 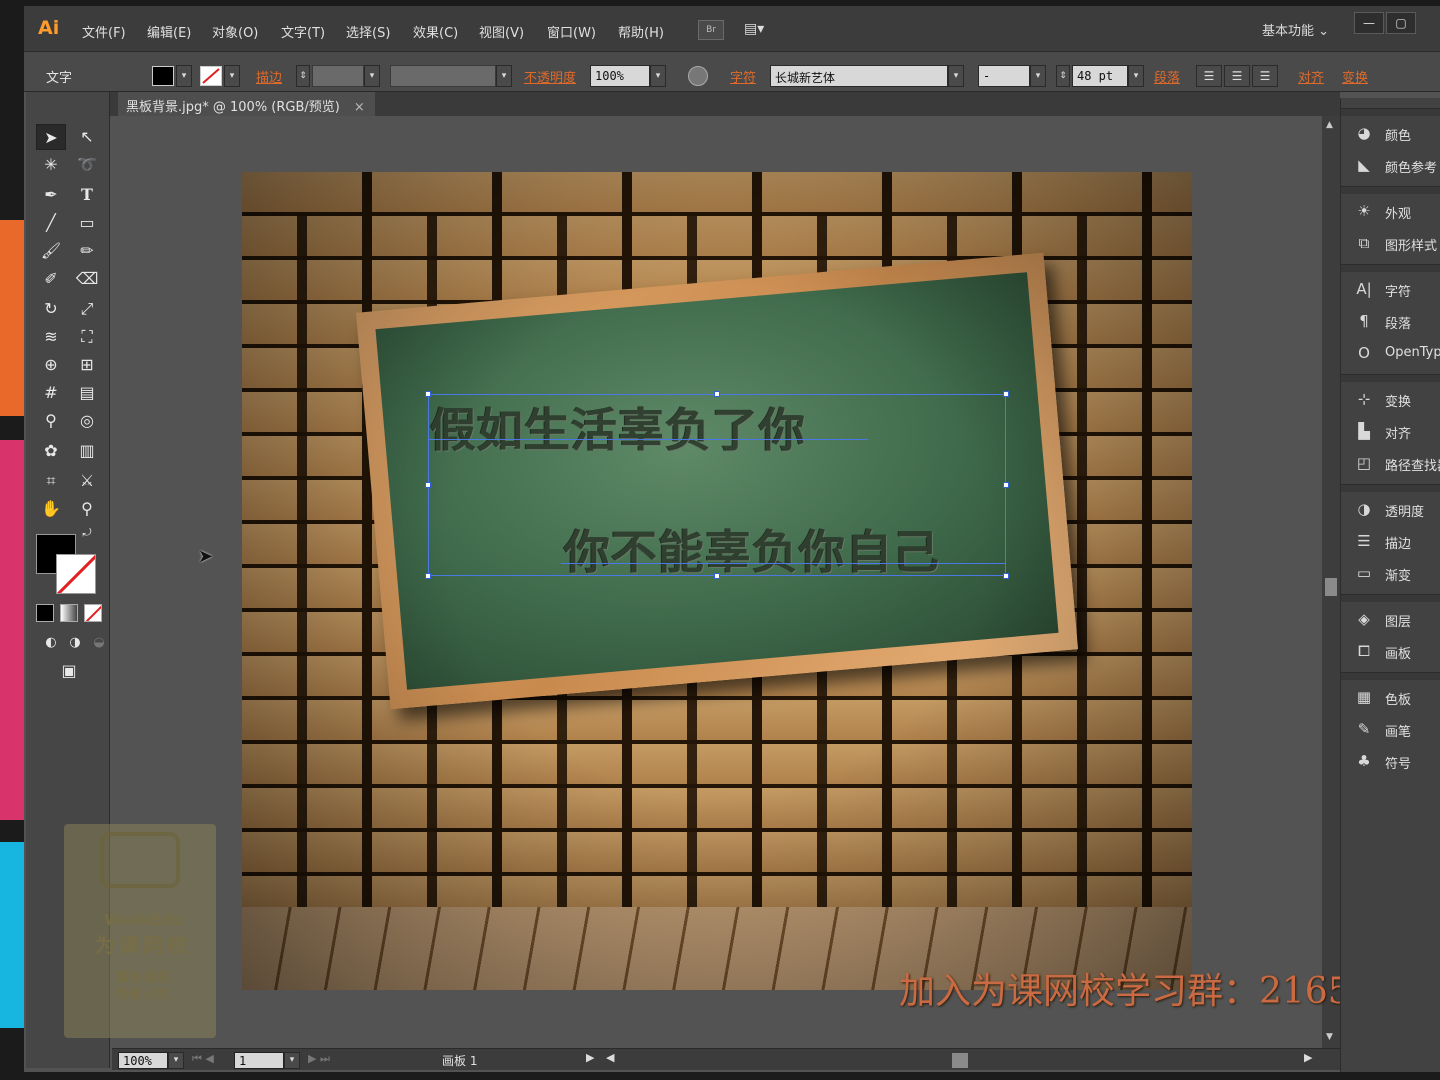 What do you see at coordinates (51, 451) in the screenshot?
I see `symbol-sprayer-tool-icon: ✿` at bounding box center [51, 451].